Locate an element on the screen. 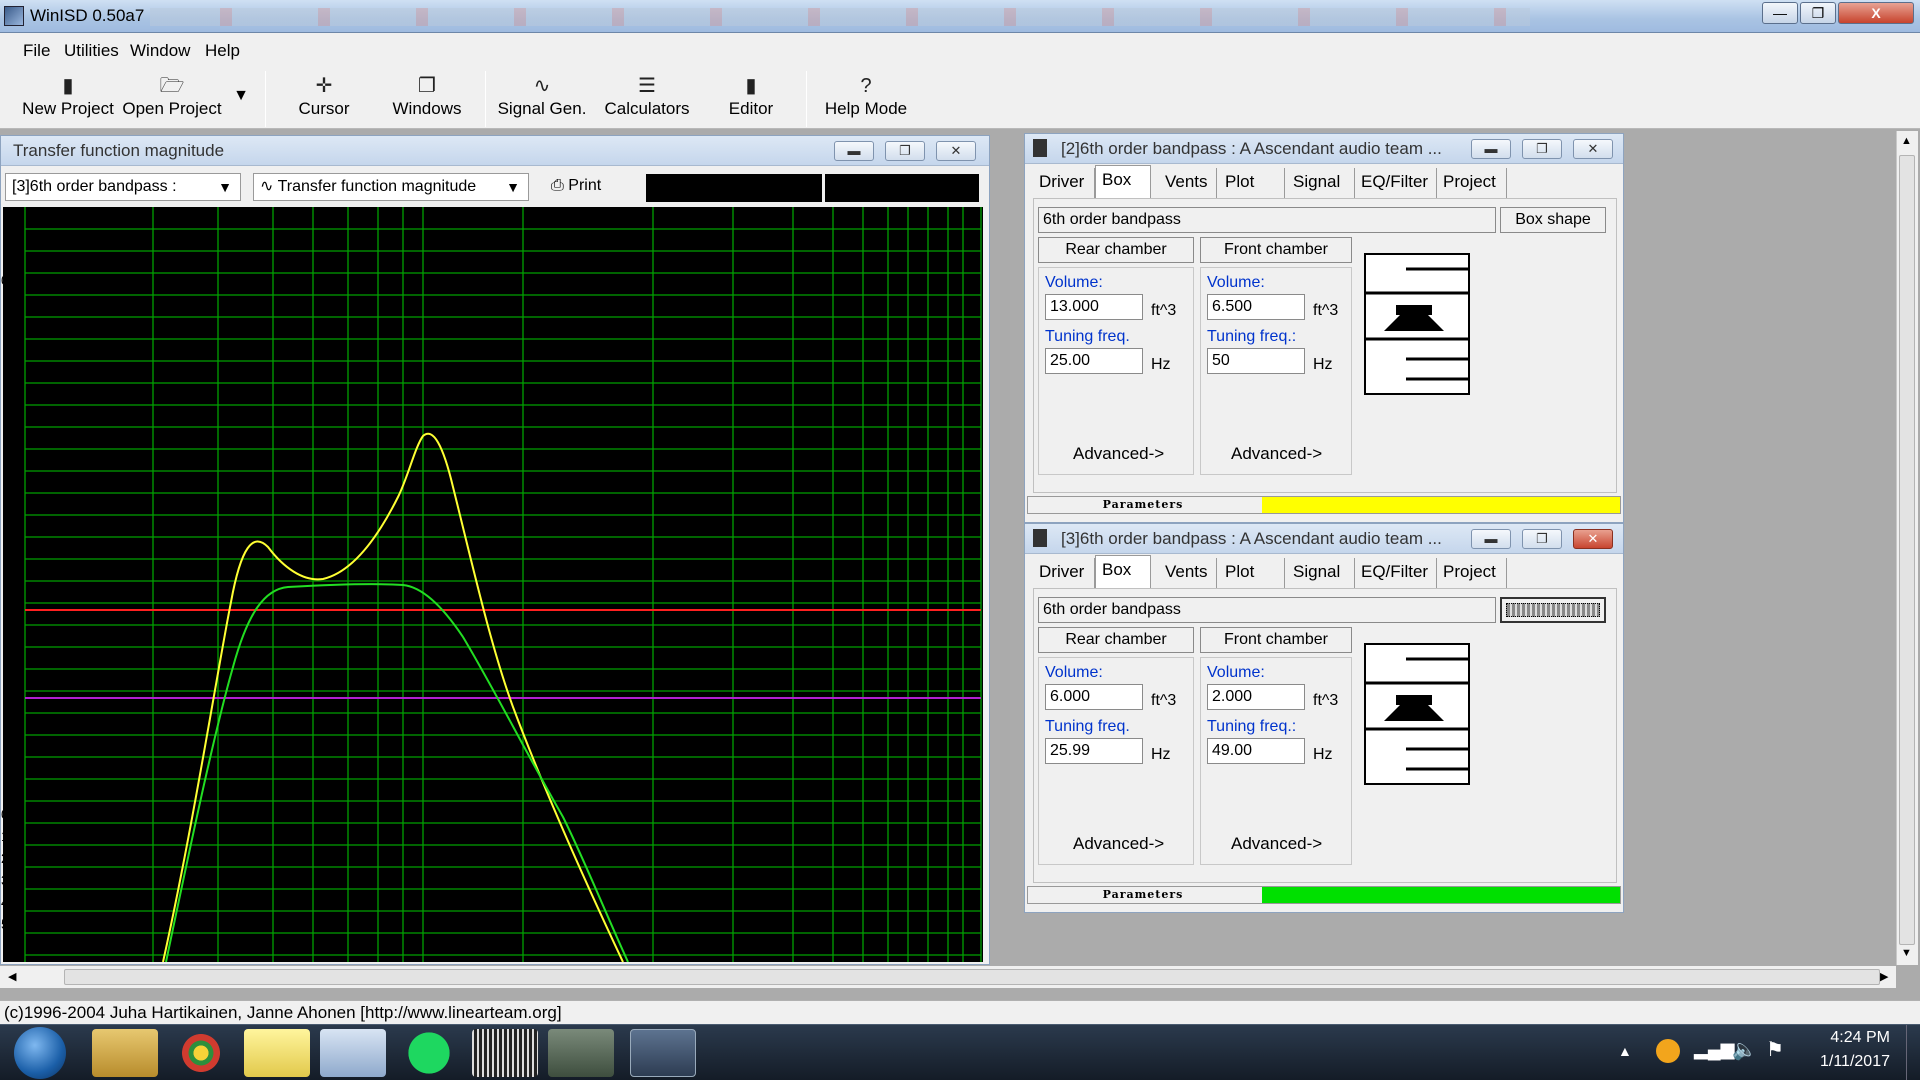 The height and width of the screenshot is (1080, 1920). box-shape-button-focused is located at coordinates (1553, 610).